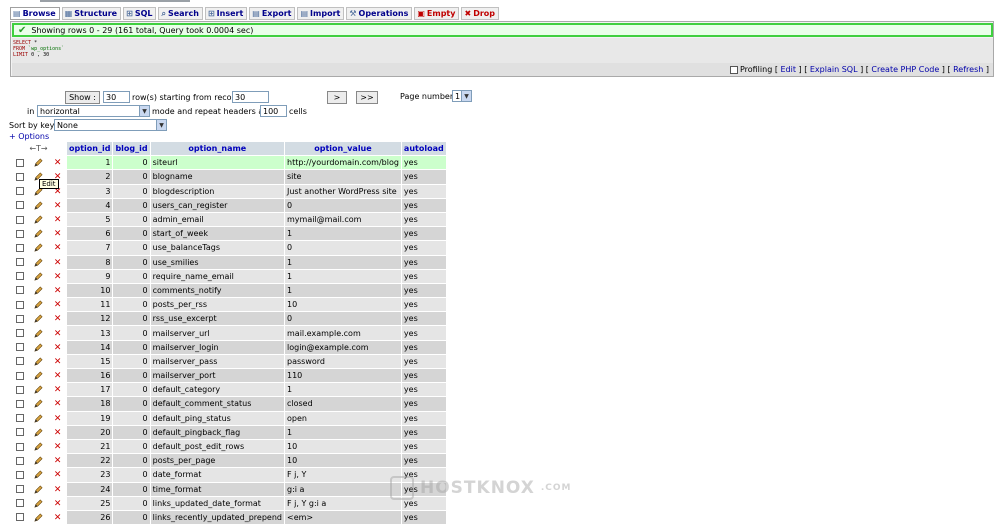 The height and width of the screenshot is (525, 996). I want to click on table-row: ✕ 11 0 posts_per_rss 10 yes, so click(228, 305).